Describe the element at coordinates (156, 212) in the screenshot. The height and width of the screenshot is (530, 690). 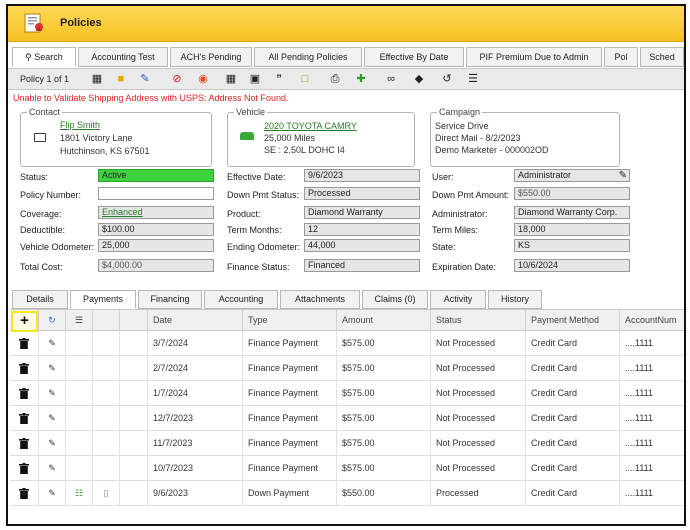
I see `coverage-field: Enhanced` at that location.